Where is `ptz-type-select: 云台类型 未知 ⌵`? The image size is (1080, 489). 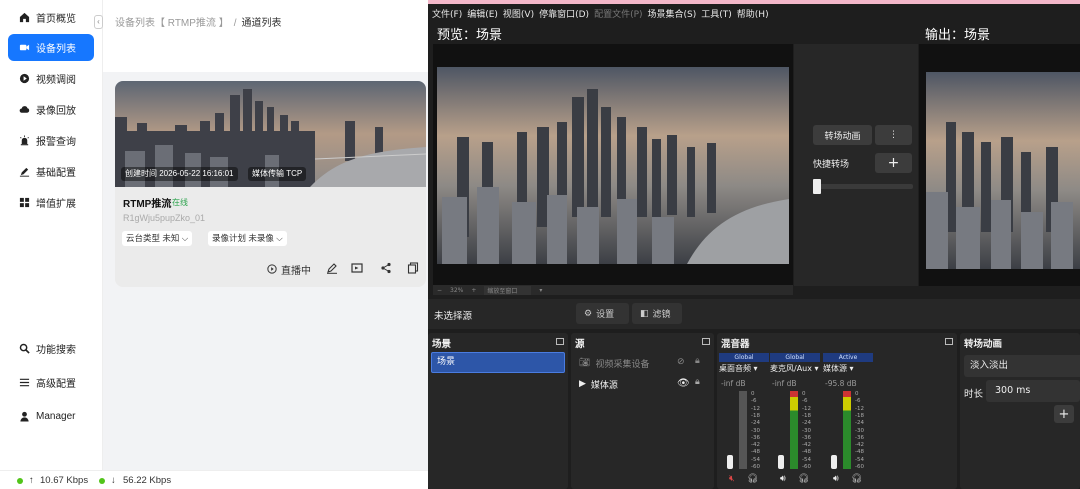 ptz-type-select: 云台类型 未知 ⌵ is located at coordinates (157, 238).